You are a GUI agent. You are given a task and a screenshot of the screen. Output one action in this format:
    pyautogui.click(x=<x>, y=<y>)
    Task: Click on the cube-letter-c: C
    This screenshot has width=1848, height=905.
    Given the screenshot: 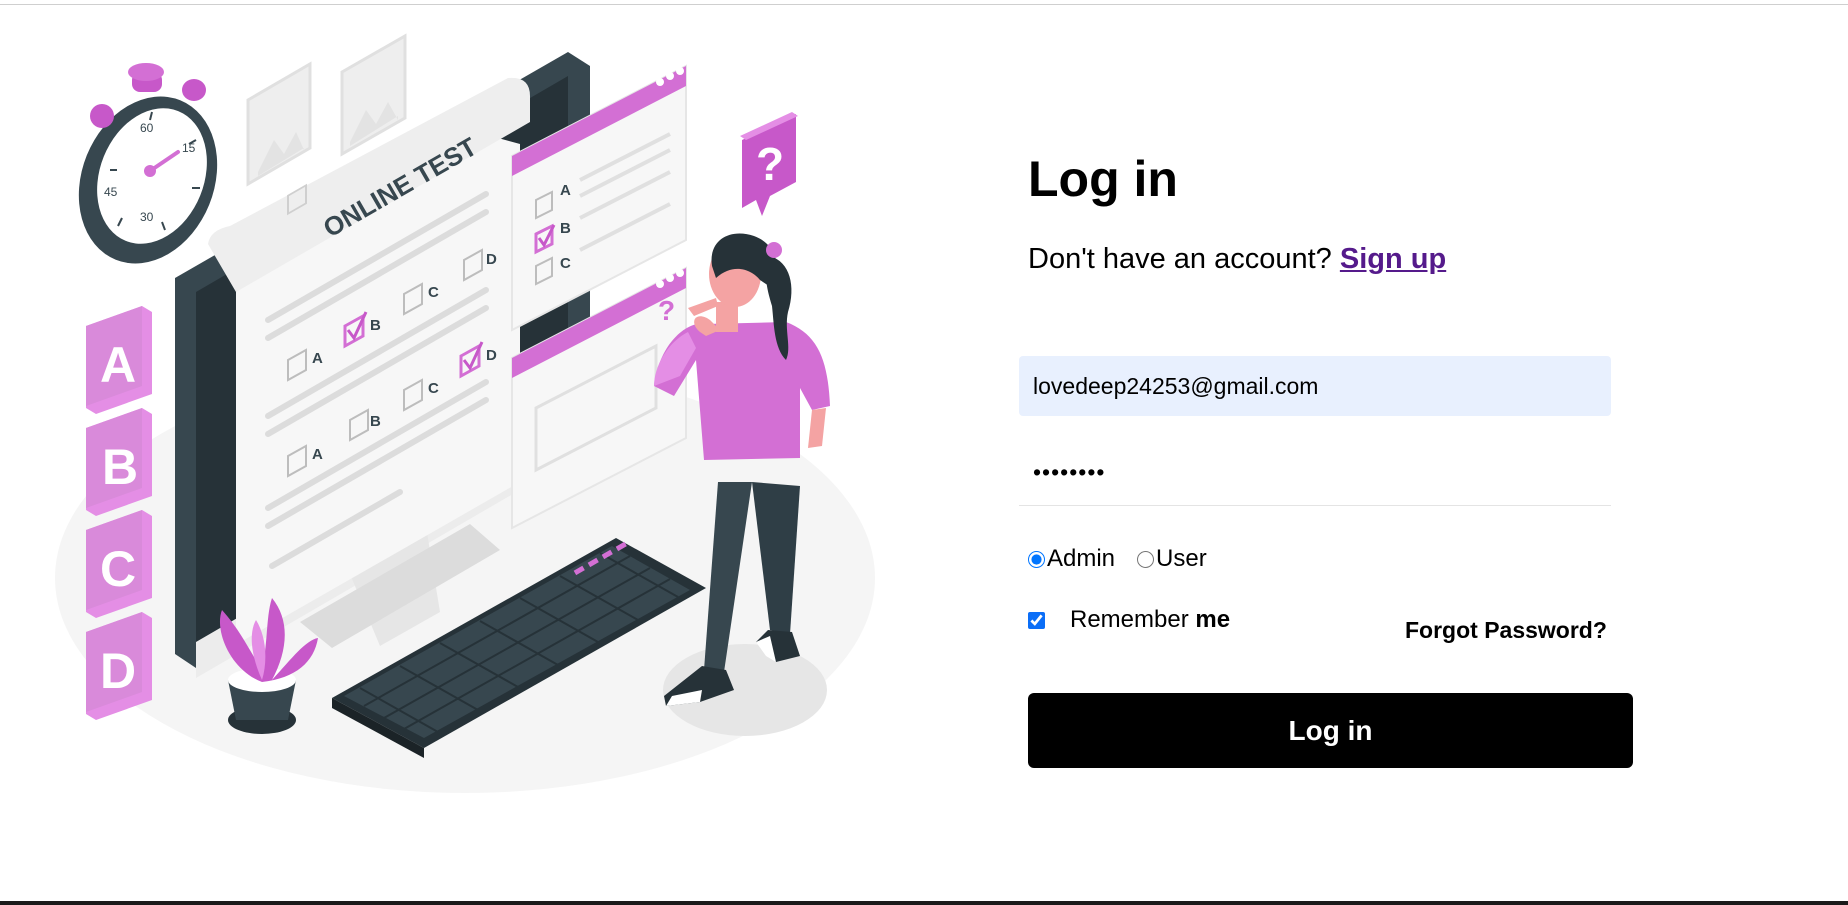 What is the action you would take?
    pyautogui.click(x=118, y=569)
    